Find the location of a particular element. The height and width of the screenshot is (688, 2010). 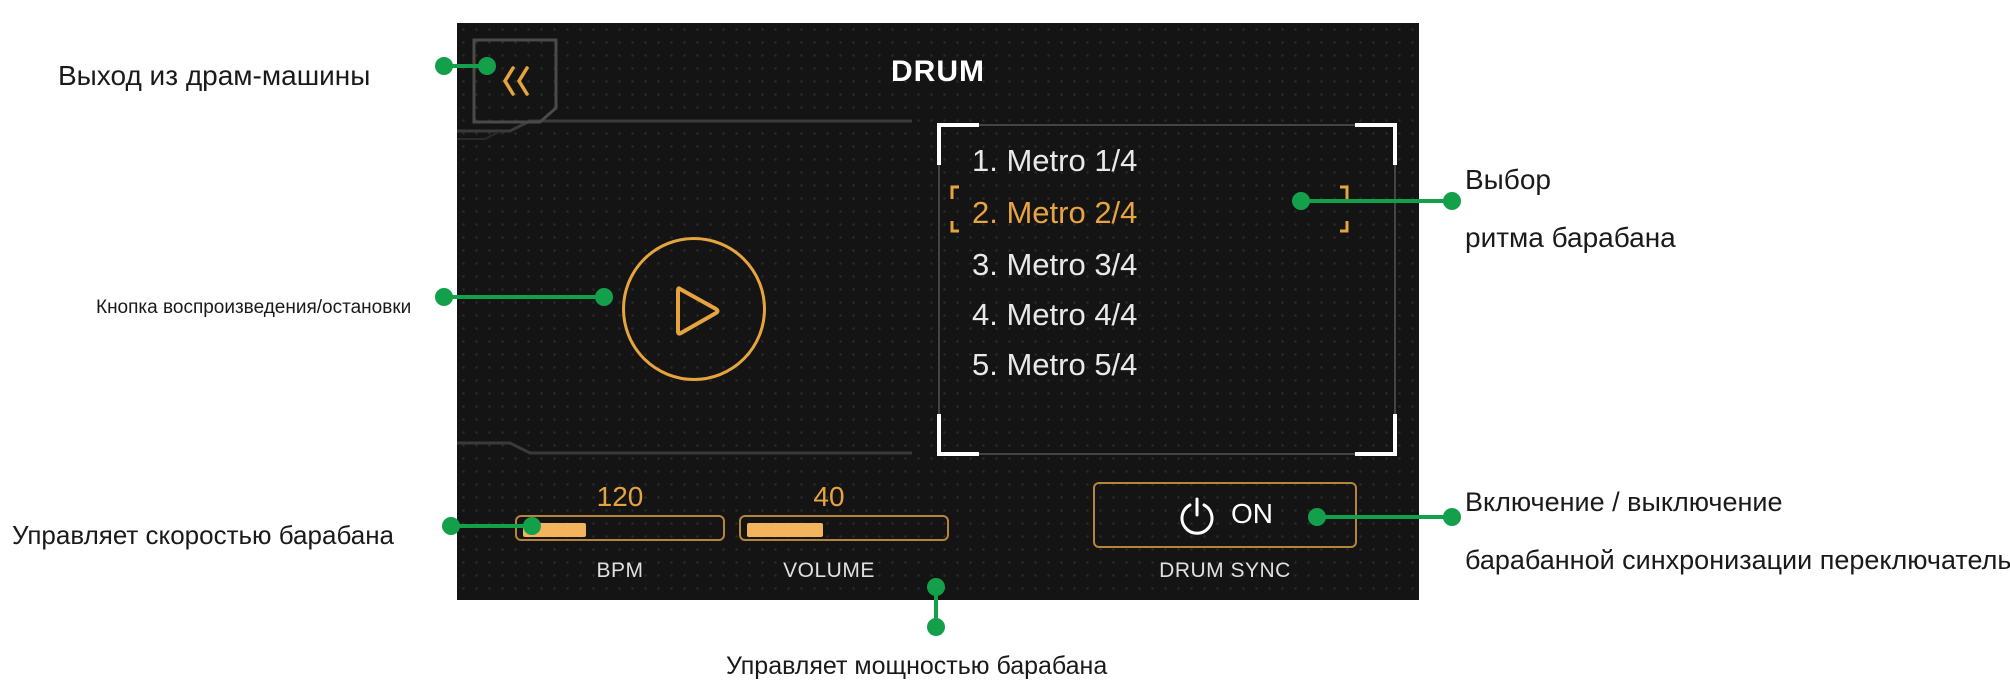

annotation-sync-line1: Включение / выключение is located at coordinates (1624, 502).